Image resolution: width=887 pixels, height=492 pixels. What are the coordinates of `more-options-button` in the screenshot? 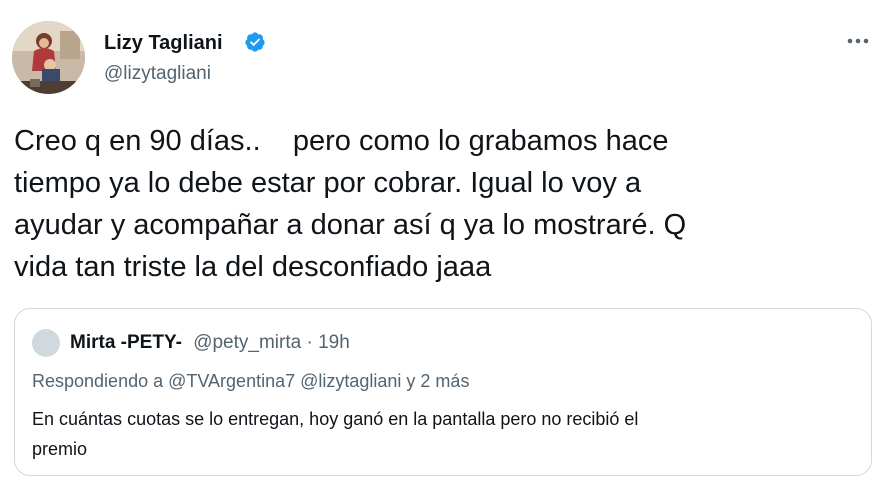 It's located at (858, 41).